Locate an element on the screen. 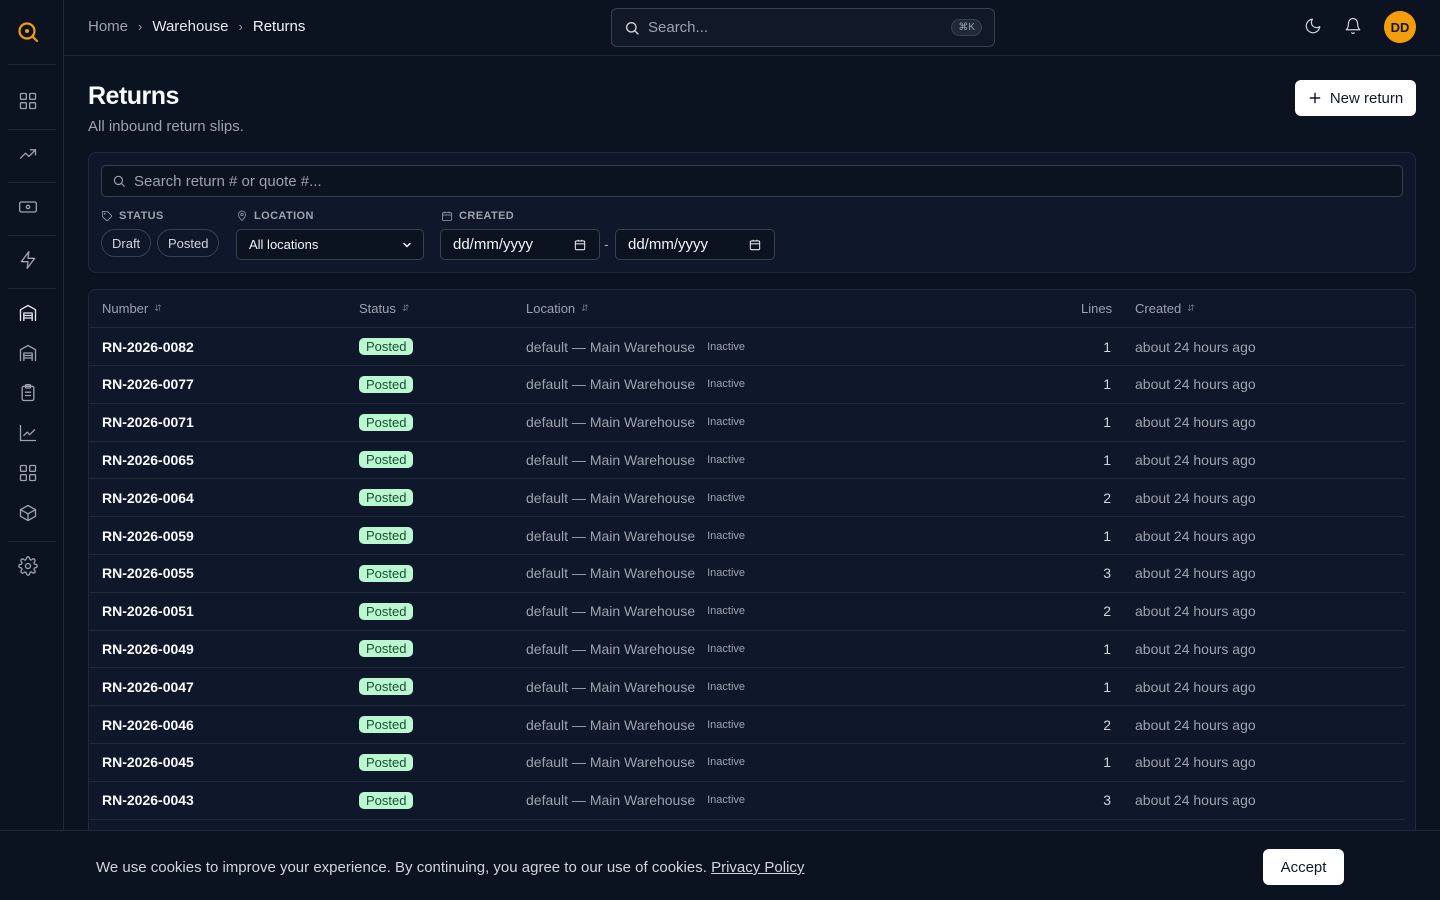  avatar: DD is located at coordinates (1400, 27).